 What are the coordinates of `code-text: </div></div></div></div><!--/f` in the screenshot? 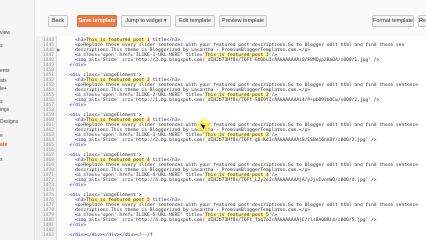 It's located at (111, 235).